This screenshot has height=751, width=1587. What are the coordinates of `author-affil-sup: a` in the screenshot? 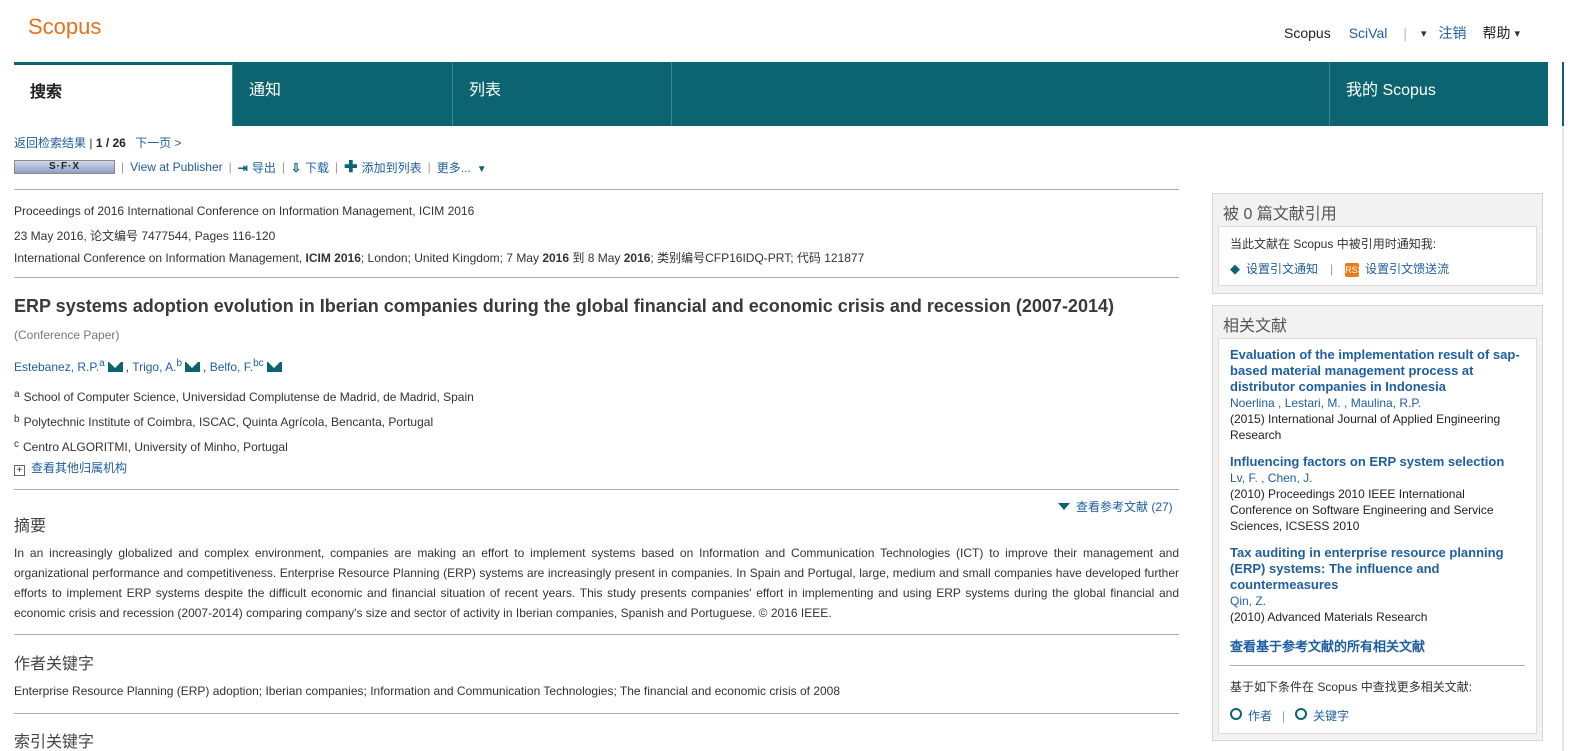 It's located at (102, 363).